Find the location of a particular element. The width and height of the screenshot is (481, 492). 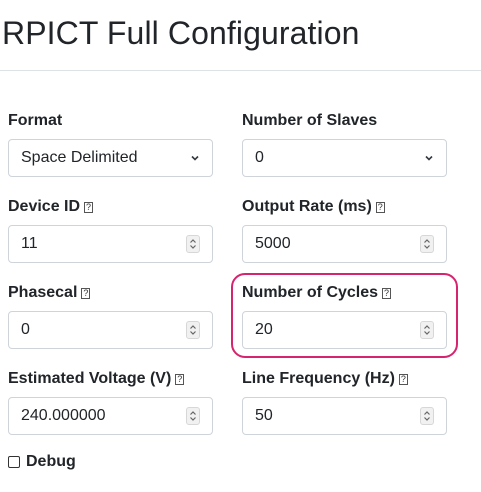

line-frequency-field: Line Frequency (Hz) ? 50 is located at coordinates (344, 402).